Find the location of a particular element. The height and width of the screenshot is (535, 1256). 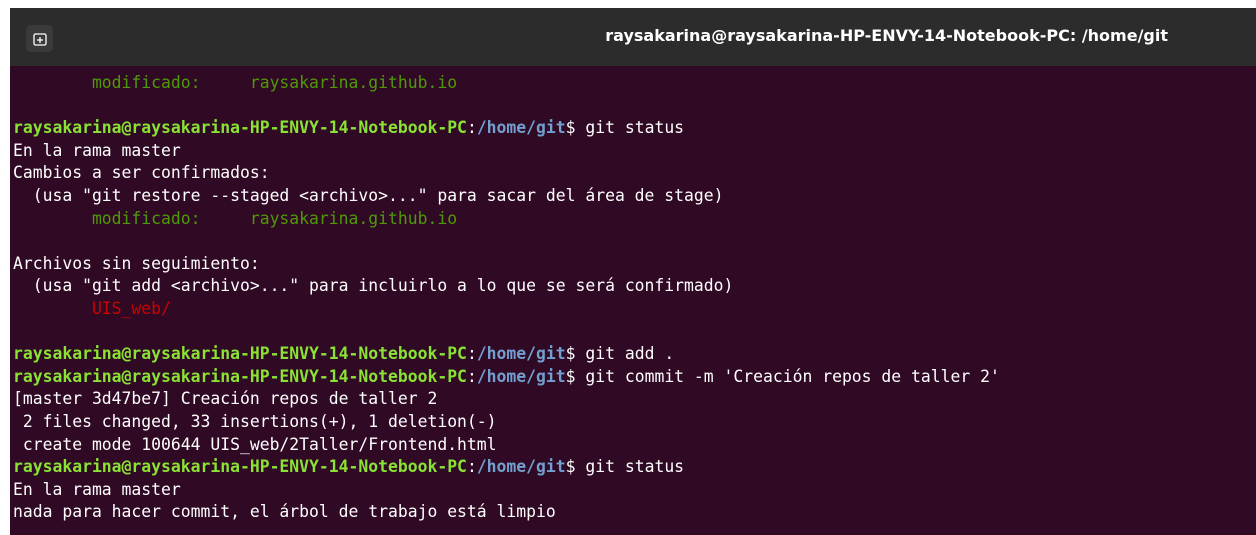

untracked-file-line-text: UIS_web/ is located at coordinates (92, 308).